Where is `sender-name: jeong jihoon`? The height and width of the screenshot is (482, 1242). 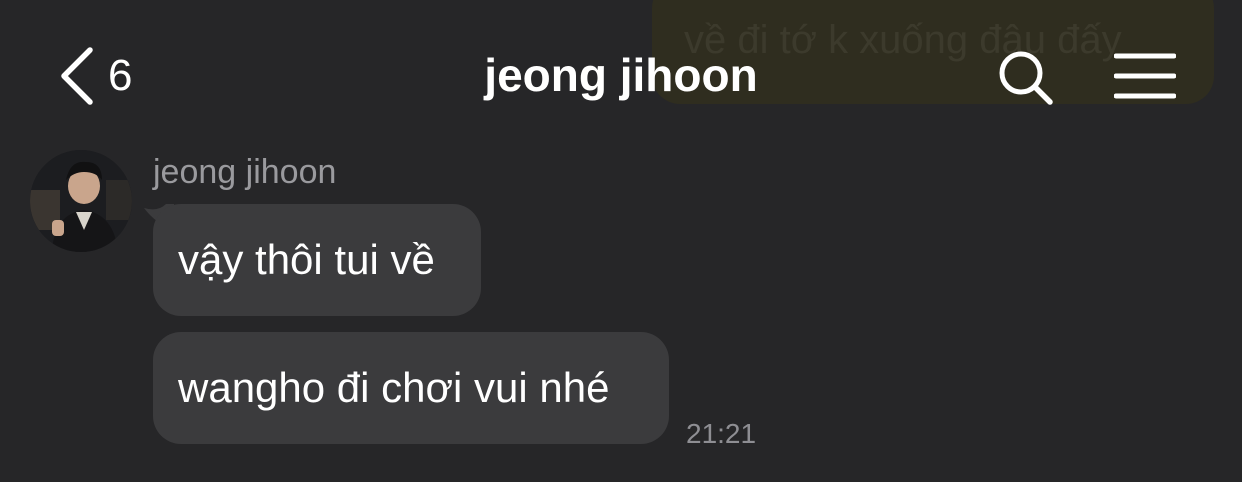 sender-name: jeong jihoon is located at coordinates (245, 172).